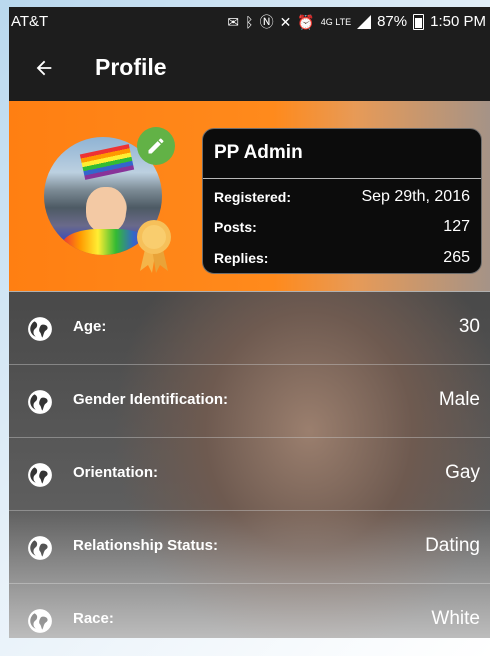  I want to click on back-button, so click(44, 68).